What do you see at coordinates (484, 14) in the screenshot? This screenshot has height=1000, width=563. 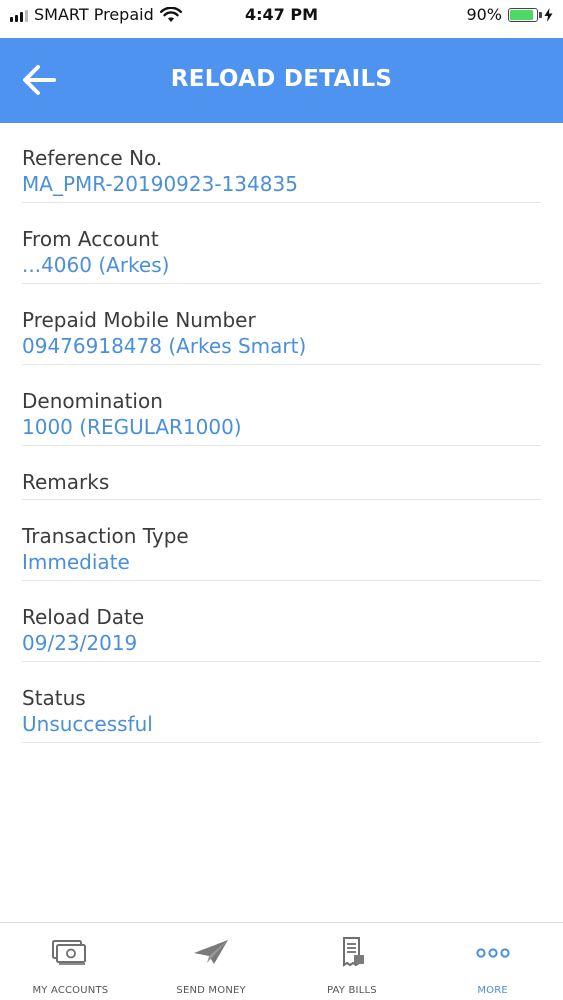 I see `battery-percent: 90%` at bounding box center [484, 14].